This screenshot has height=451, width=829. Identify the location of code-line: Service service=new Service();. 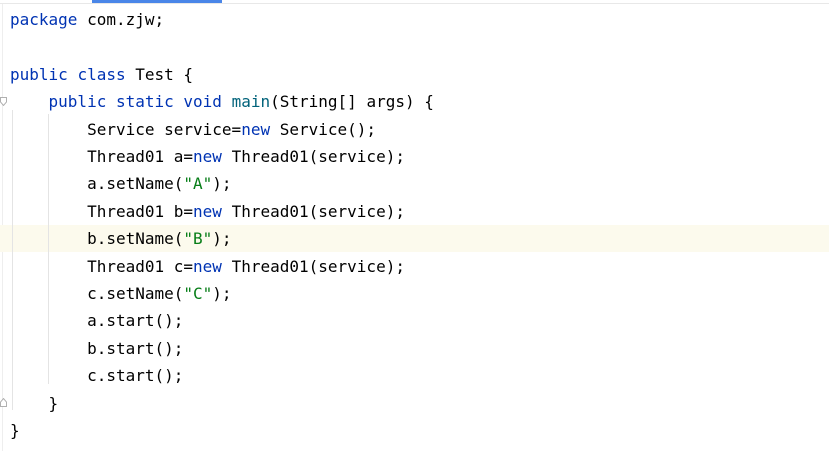
(193, 129).